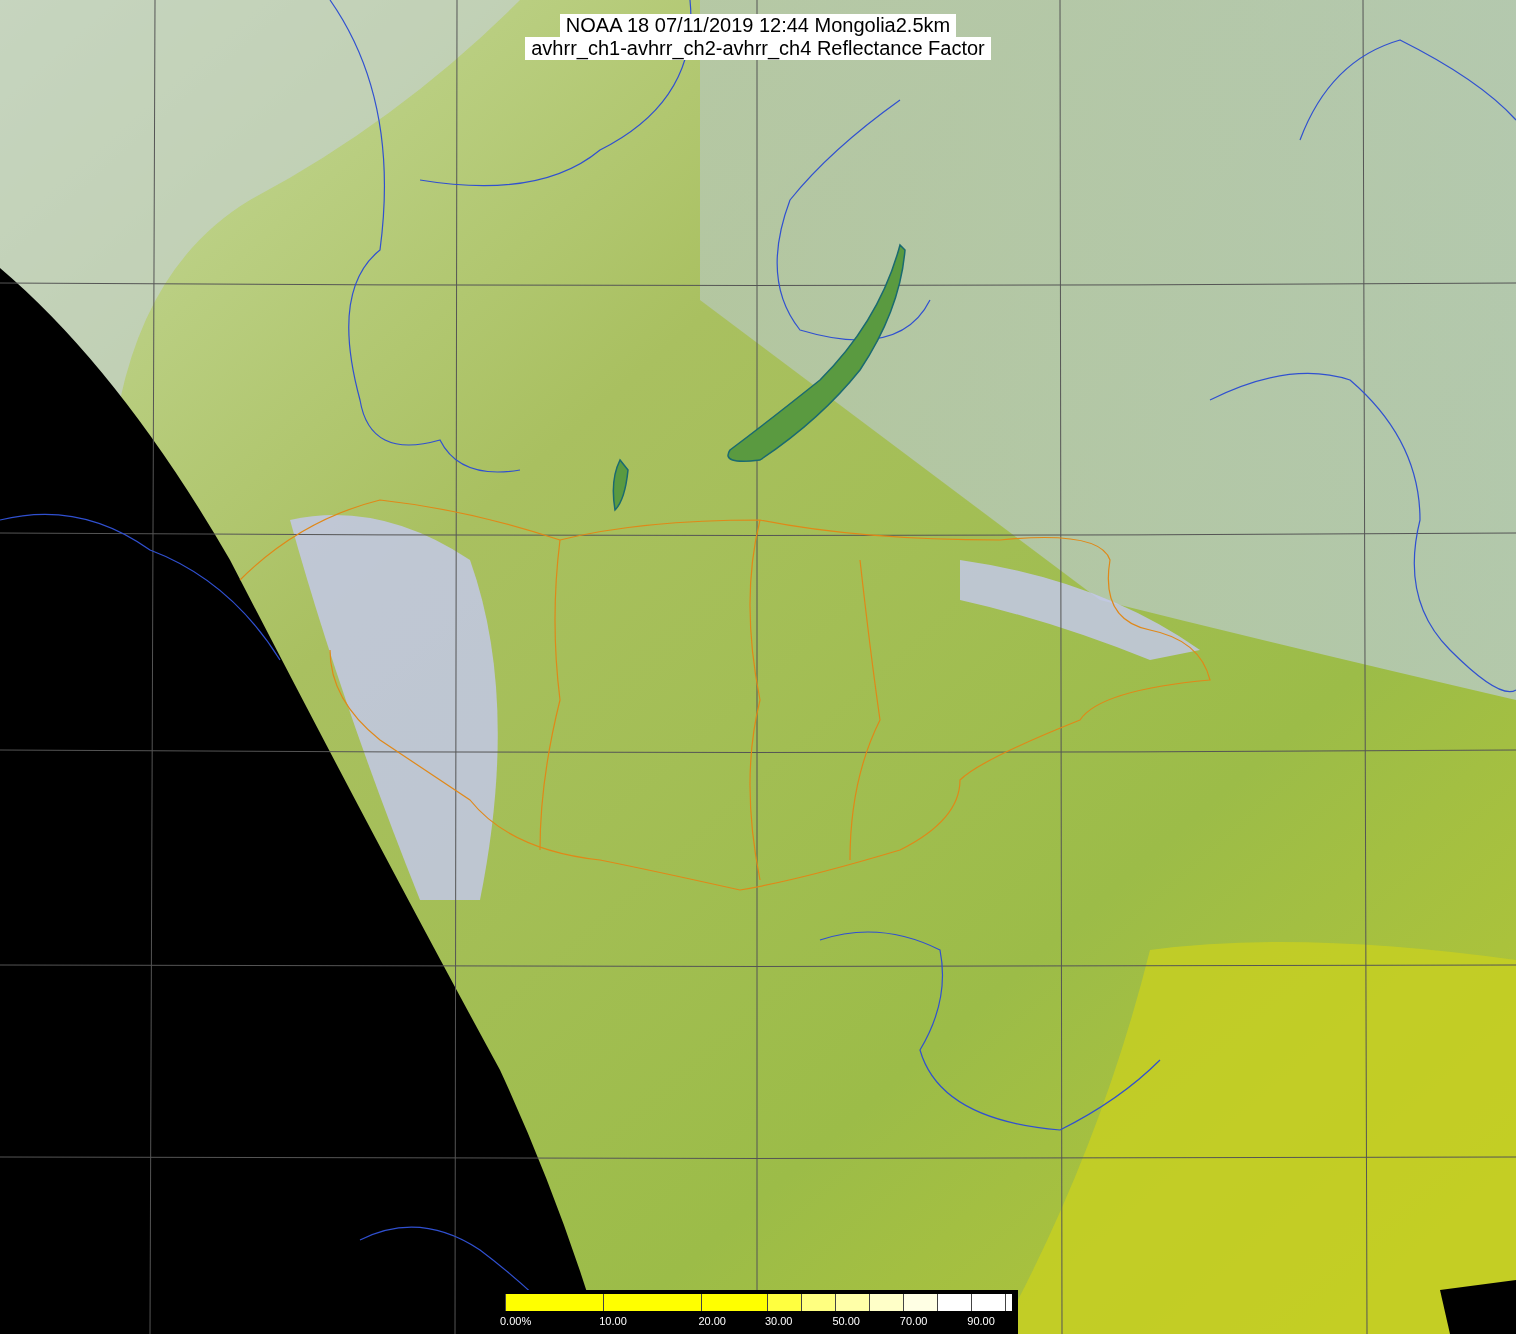 This screenshot has width=1516, height=1334. What do you see at coordinates (981, 1321) in the screenshot?
I see `scale-label: 90.00` at bounding box center [981, 1321].